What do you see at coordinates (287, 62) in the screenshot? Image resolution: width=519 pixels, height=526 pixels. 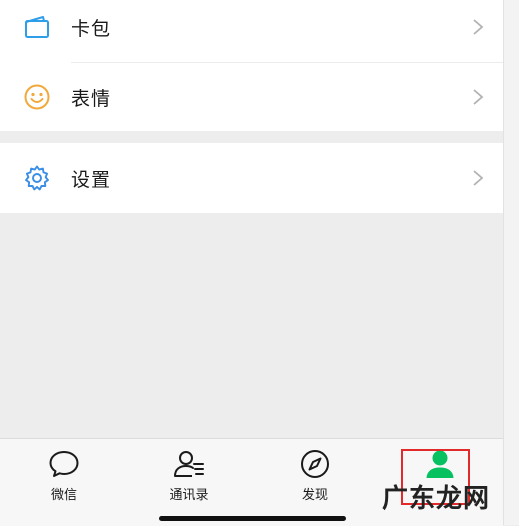 I see `divider` at bounding box center [287, 62].